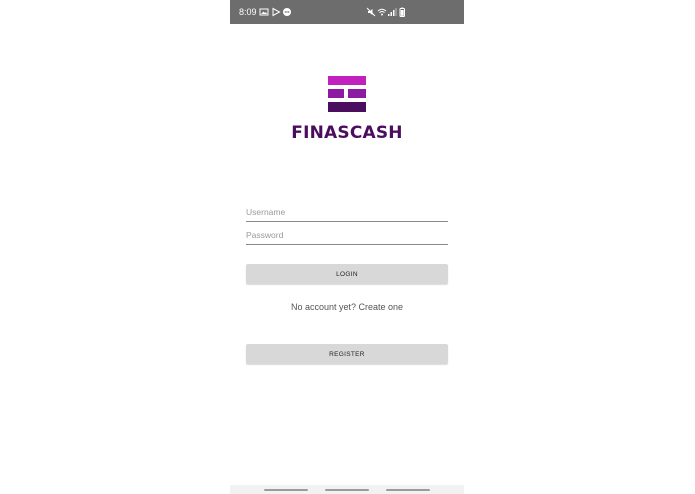 This screenshot has height=494, width=695. What do you see at coordinates (248, 12) in the screenshot?
I see `status-time: 8:09` at bounding box center [248, 12].